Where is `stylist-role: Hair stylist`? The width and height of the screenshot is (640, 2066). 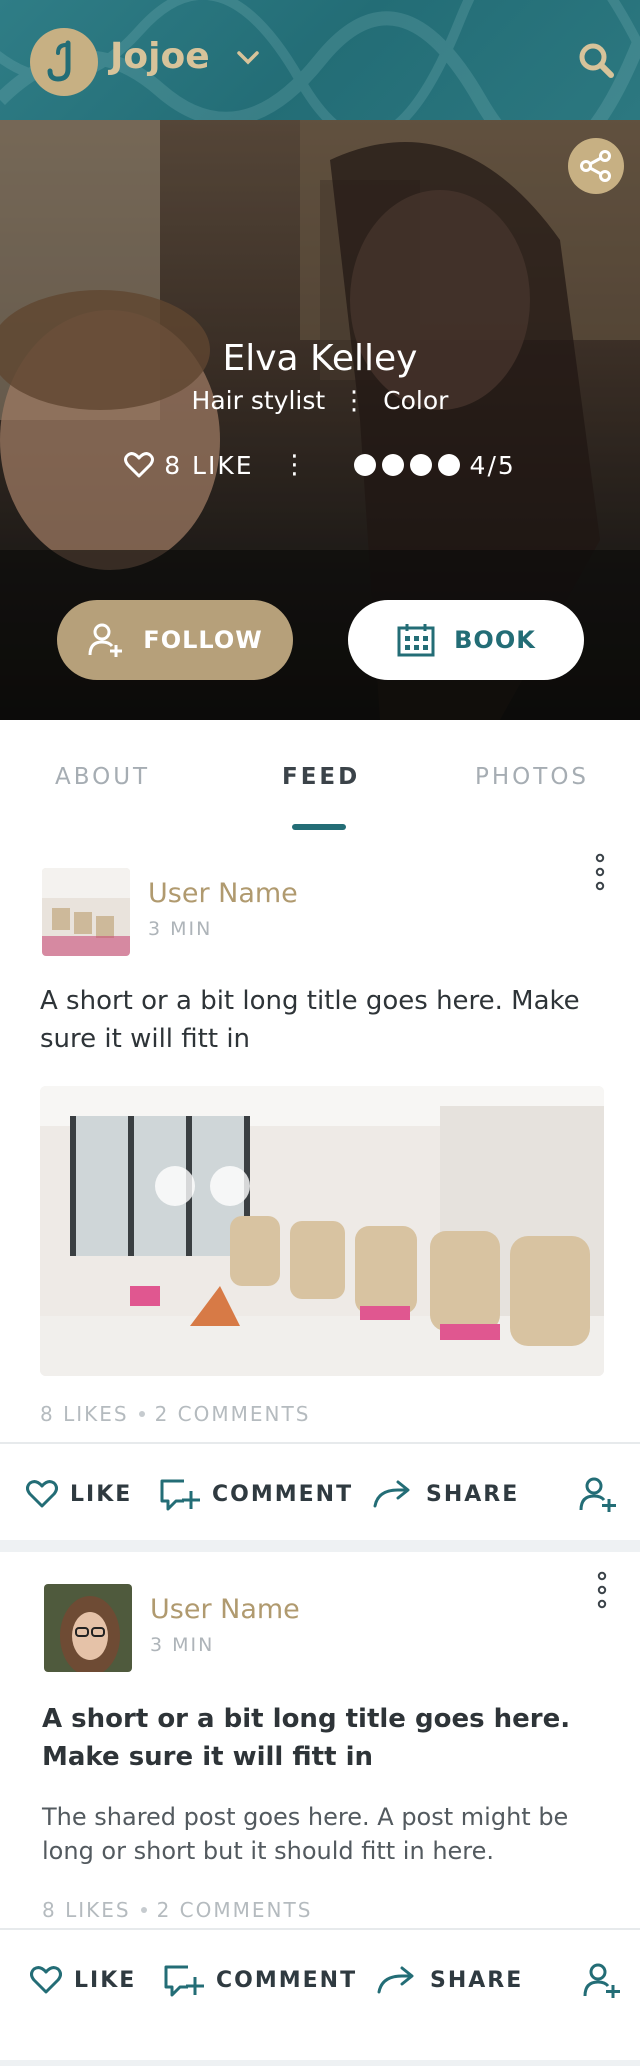 stylist-role: Hair stylist is located at coordinates (258, 400).